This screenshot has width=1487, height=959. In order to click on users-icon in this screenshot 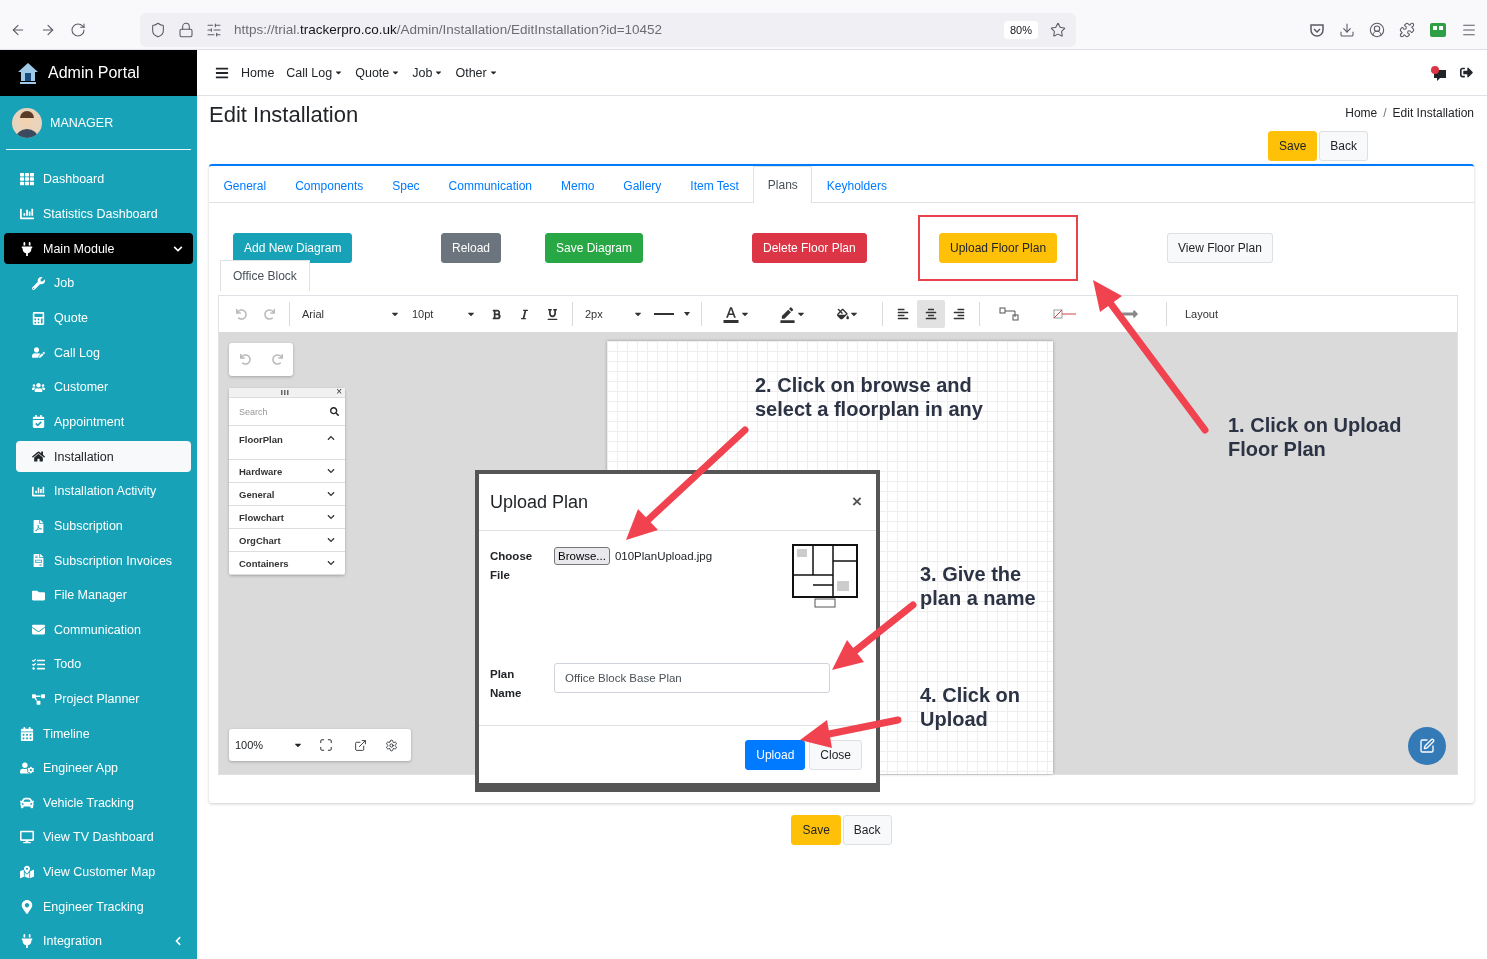, I will do `click(38, 387)`.